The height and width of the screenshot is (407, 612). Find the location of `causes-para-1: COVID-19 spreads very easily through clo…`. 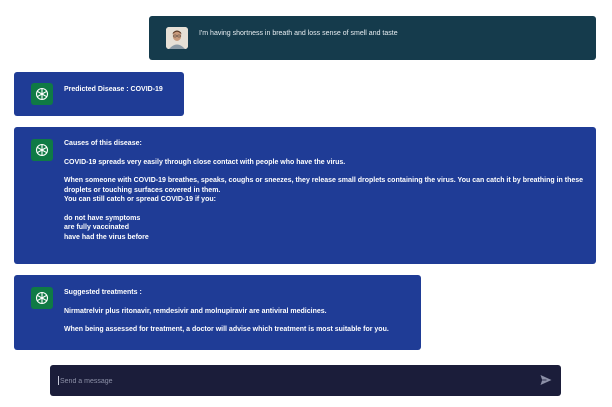

causes-para-1: COVID-19 spreads very easily through clo… is located at coordinates (205, 162).